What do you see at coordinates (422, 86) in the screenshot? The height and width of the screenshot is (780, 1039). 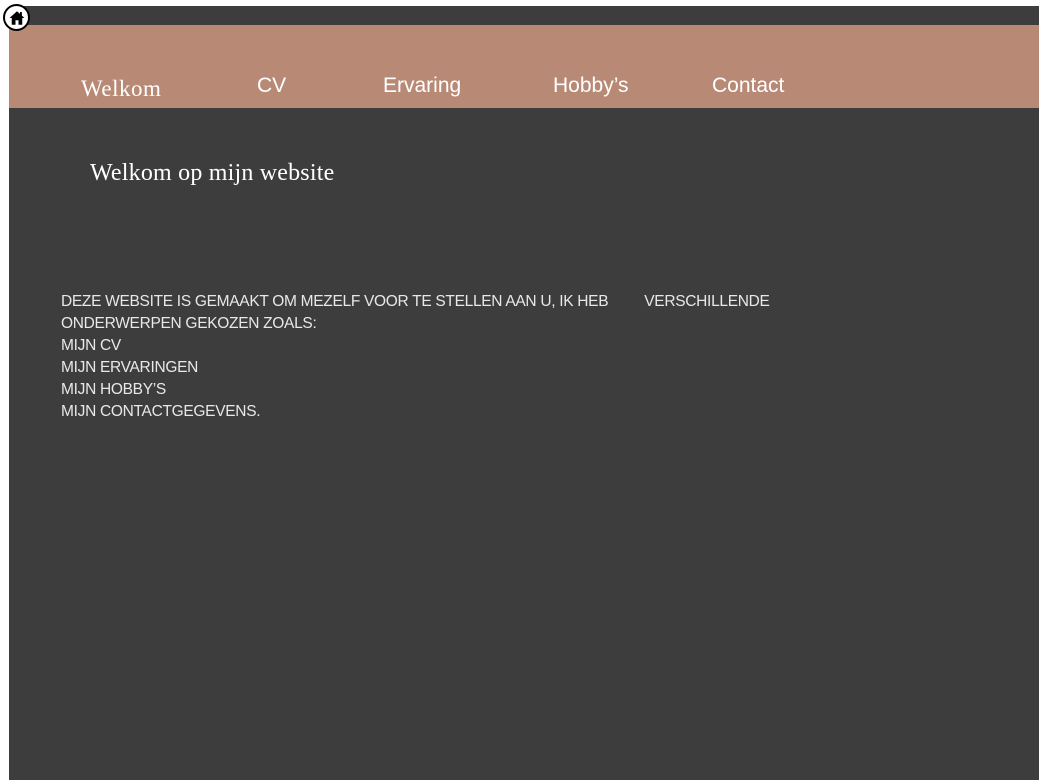 I see `nav-item-ervaring: Ervaring` at bounding box center [422, 86].